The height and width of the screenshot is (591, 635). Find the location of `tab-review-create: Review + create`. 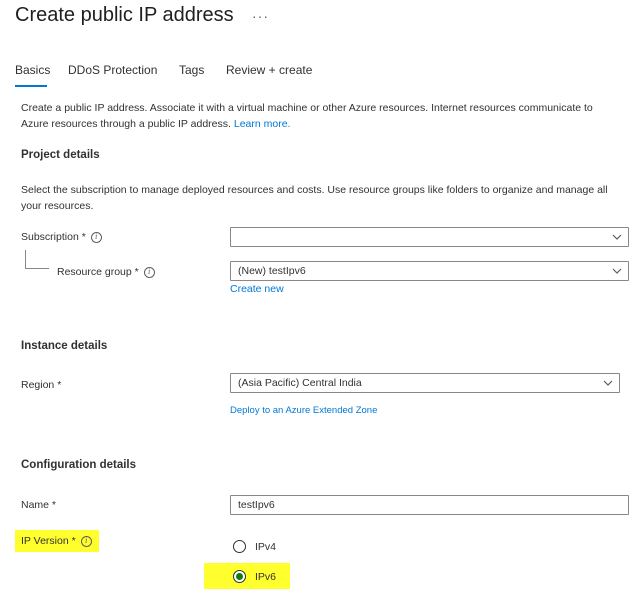

tab-review-create: Review + create is located at coordinates (269, 70).